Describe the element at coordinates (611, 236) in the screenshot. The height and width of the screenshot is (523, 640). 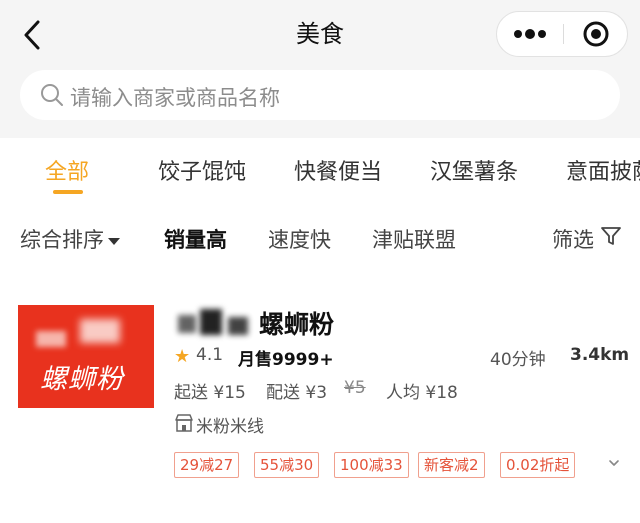
I see `filter-funnel-icon` at that location.